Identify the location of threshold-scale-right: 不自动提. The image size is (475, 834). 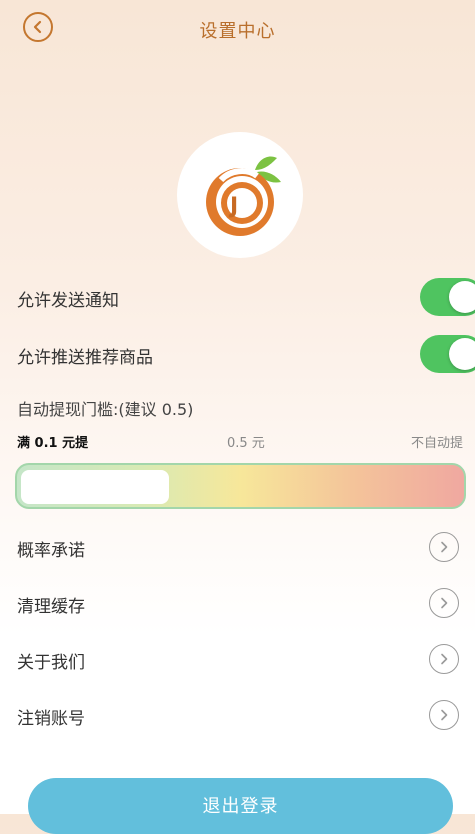
(436, 443).